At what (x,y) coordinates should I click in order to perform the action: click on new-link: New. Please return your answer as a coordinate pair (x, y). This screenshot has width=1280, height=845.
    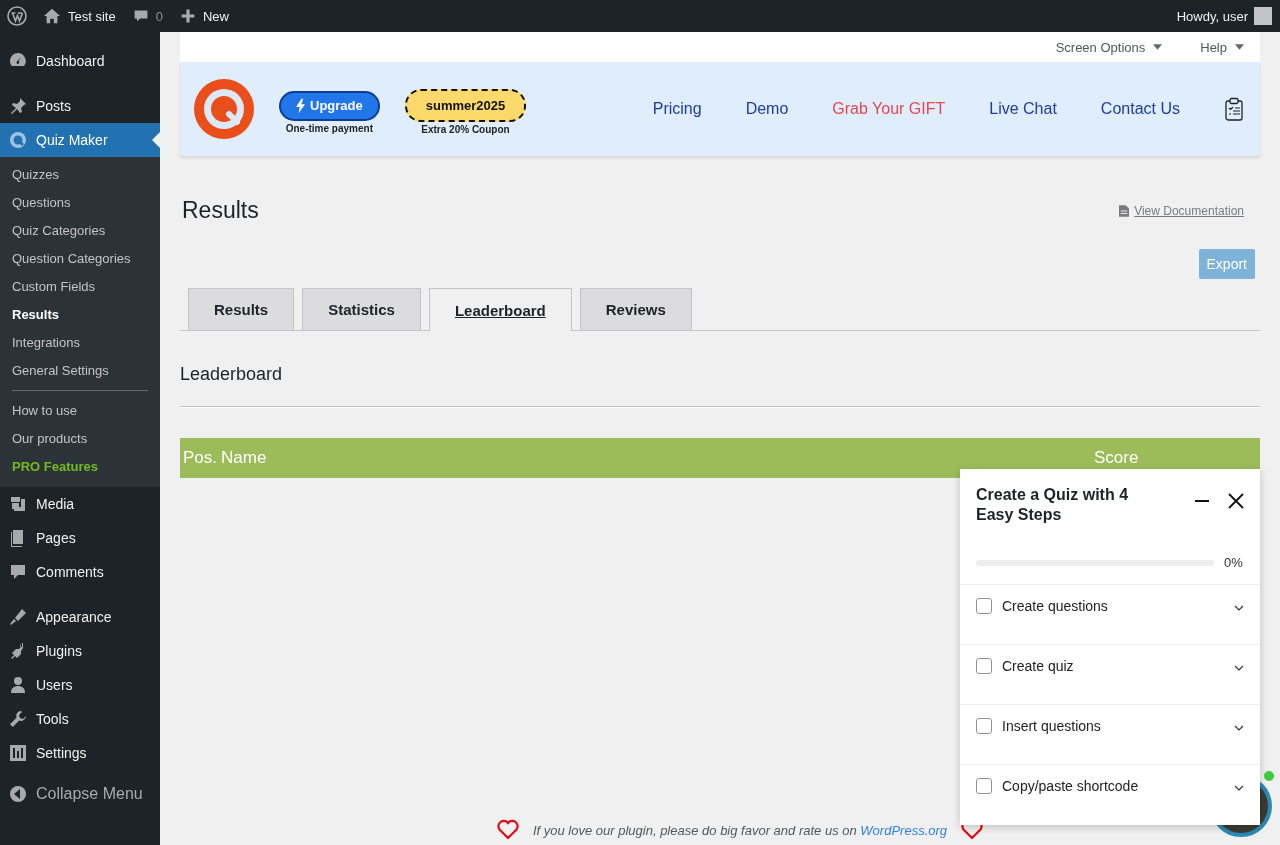
    Looking at the image, I should click on (204, 16).